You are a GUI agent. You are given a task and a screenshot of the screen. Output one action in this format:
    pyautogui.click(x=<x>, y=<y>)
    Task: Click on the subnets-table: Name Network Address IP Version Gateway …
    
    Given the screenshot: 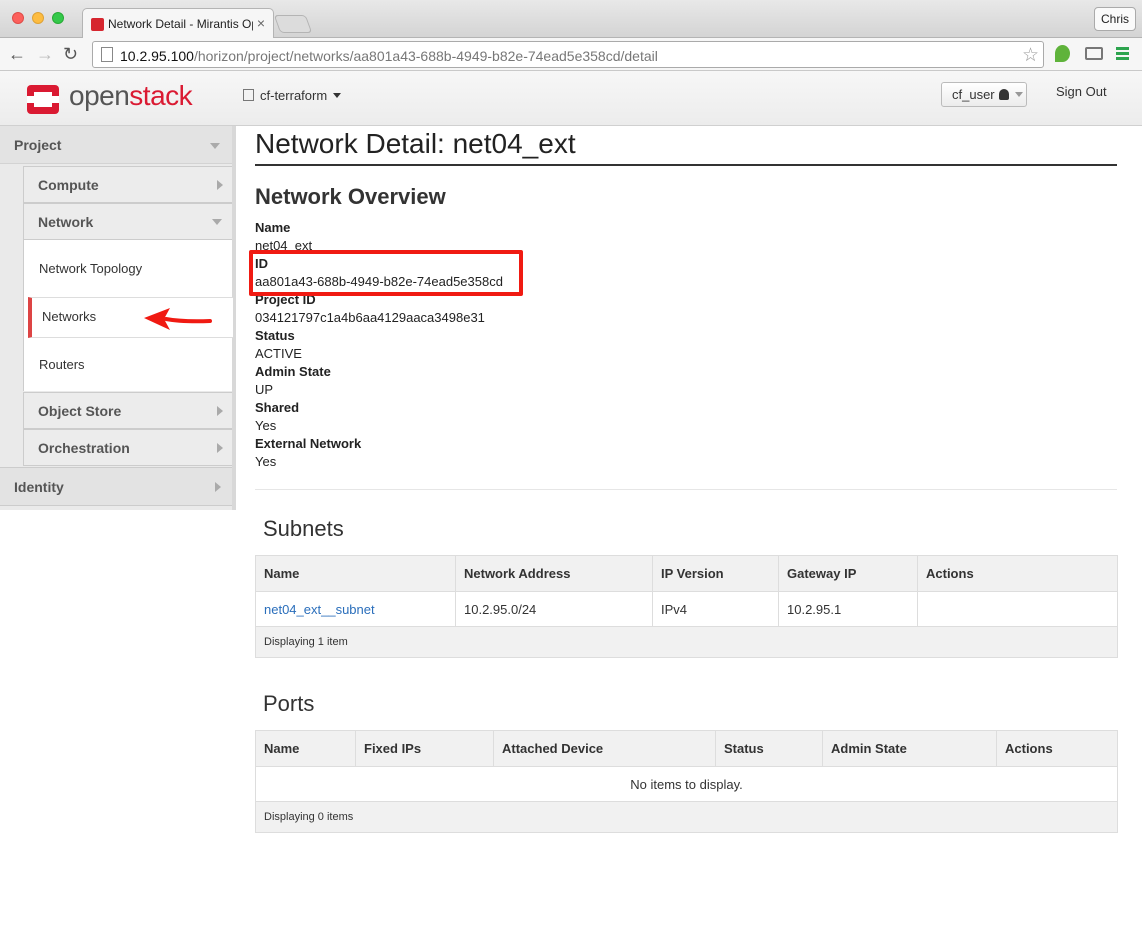 What is the action you would take?
    pyautogui.click(x=686, y=606)
    